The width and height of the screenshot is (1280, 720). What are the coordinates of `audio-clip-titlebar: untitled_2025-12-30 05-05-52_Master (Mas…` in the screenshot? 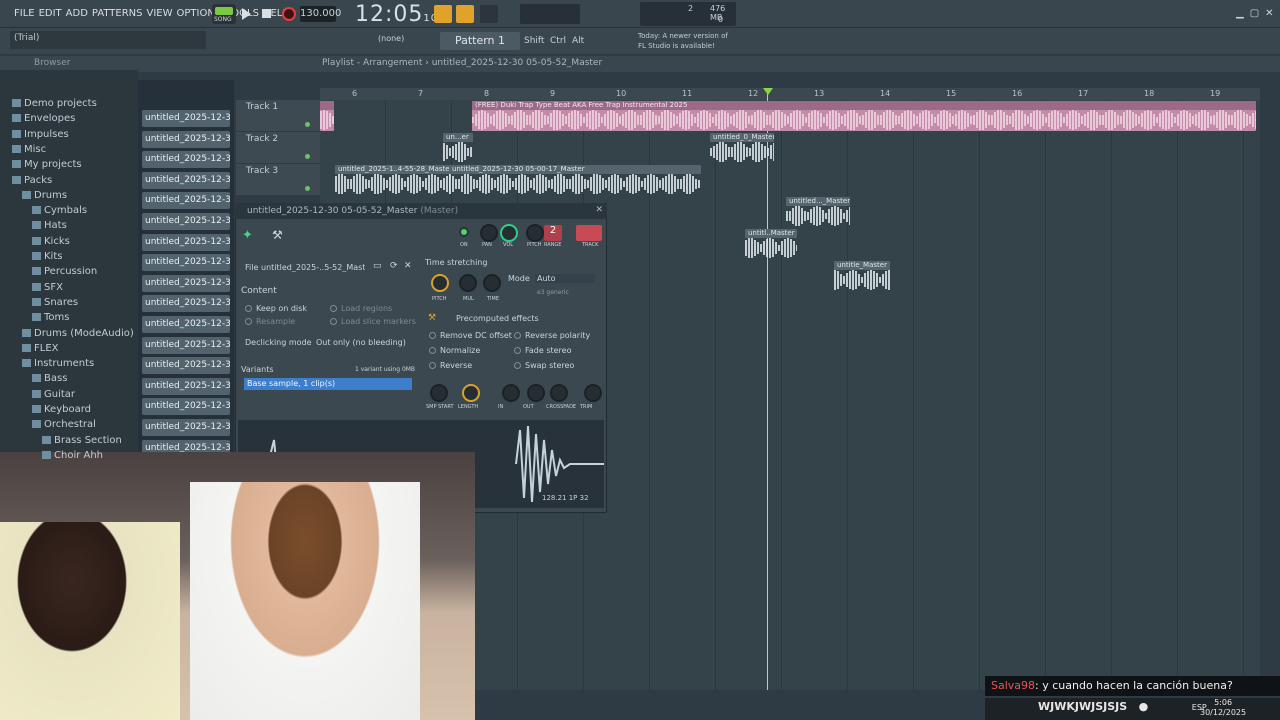 It's located at (421, 211).